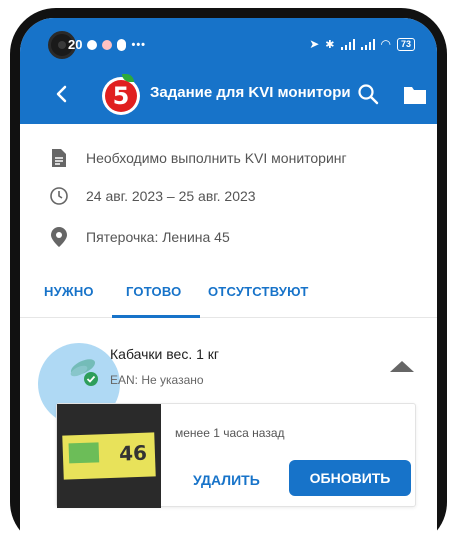 This screenshot has height=535, width=457. I want to click on photo-timestamp: менее 1 часа назад, so click(230, 433).